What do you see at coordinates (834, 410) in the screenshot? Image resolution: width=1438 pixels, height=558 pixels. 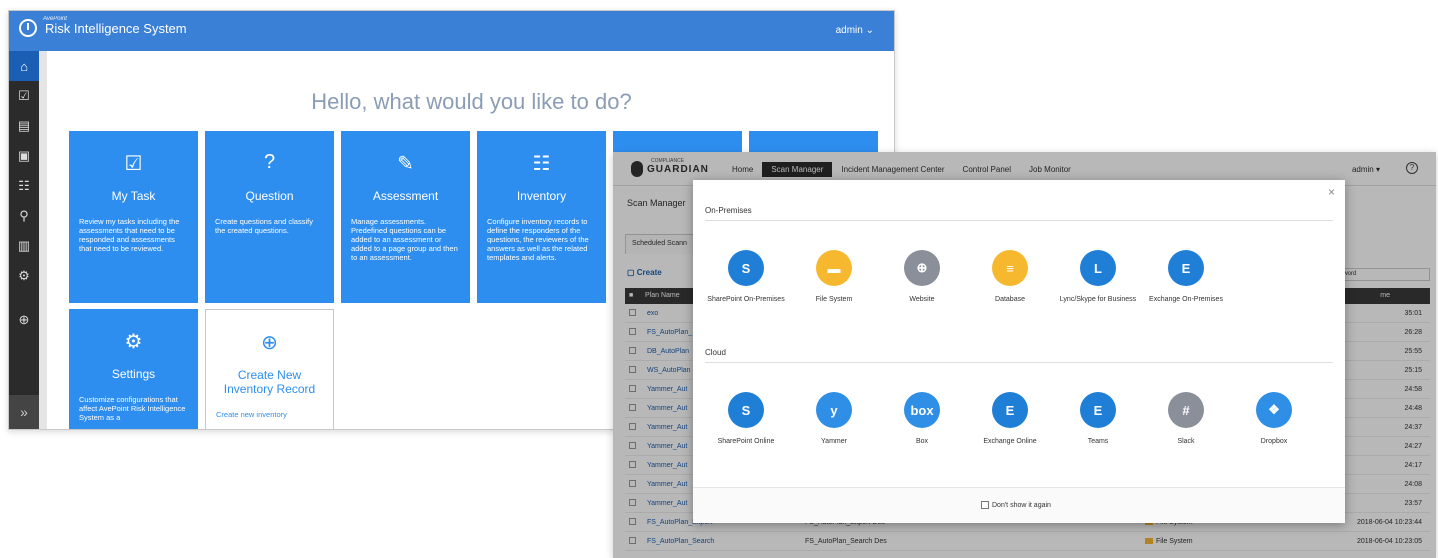 I see `yammer-icon: y` at bounding box center [834, 410].